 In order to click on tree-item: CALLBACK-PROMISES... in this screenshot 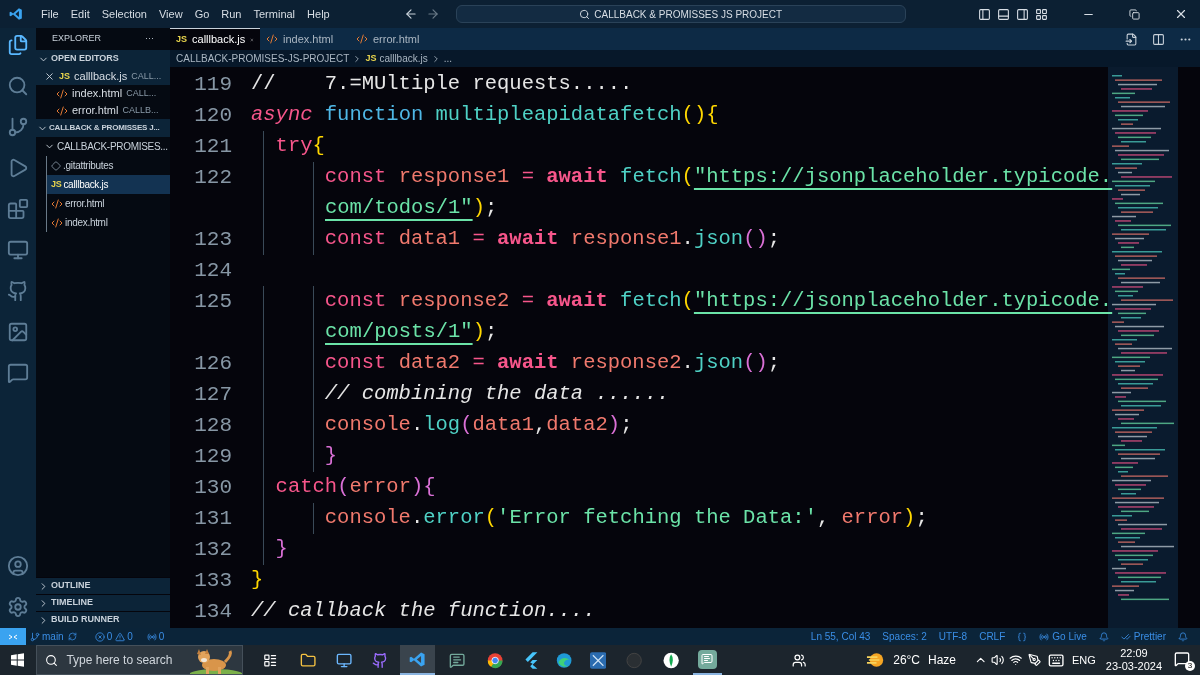, I will do `click(103, 146)`.